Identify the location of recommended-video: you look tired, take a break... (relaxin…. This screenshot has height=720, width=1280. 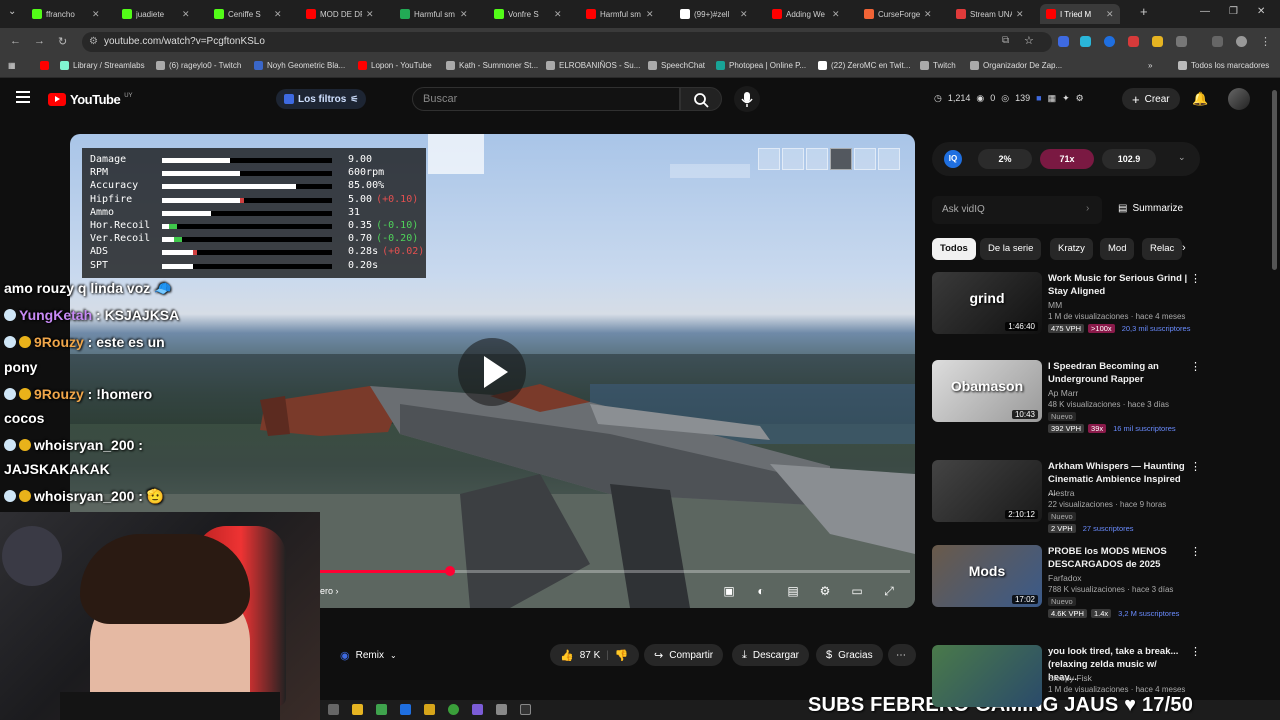
(1067, 682).